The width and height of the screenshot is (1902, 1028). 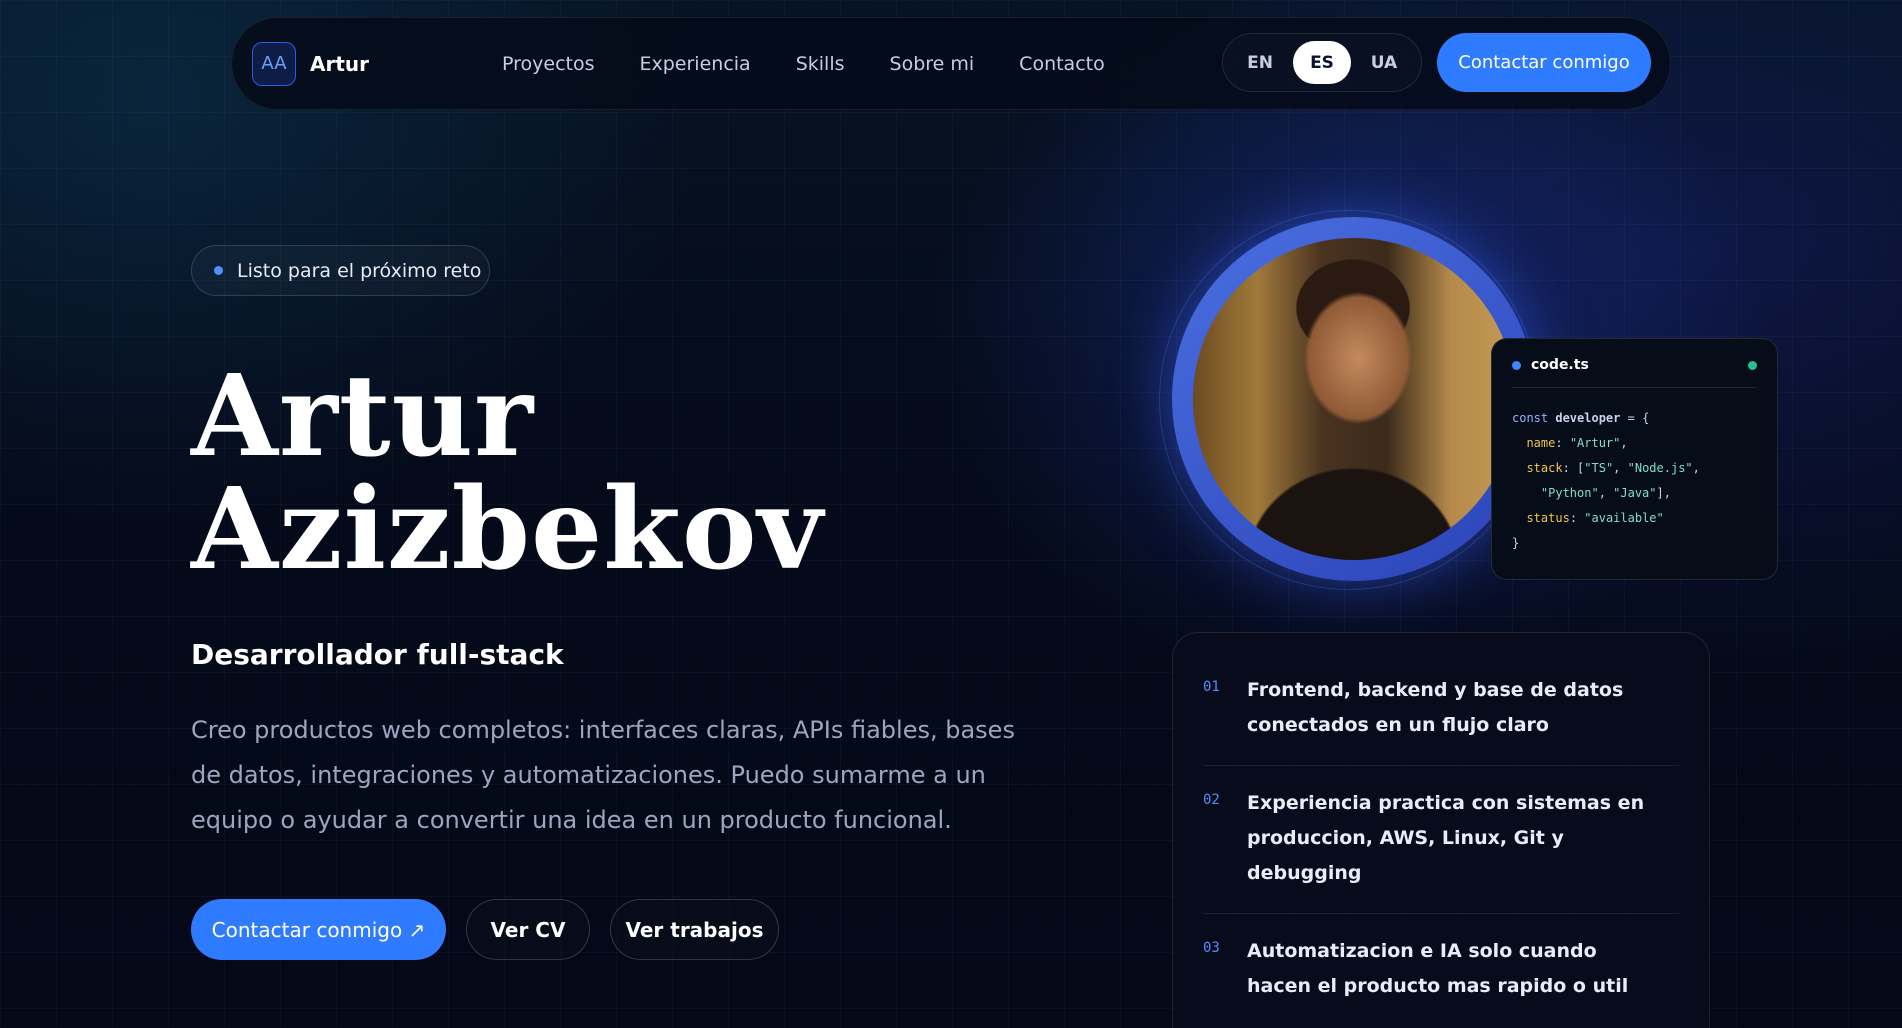 I want to click on lang-en: EN, so click(x=1260, y=62).